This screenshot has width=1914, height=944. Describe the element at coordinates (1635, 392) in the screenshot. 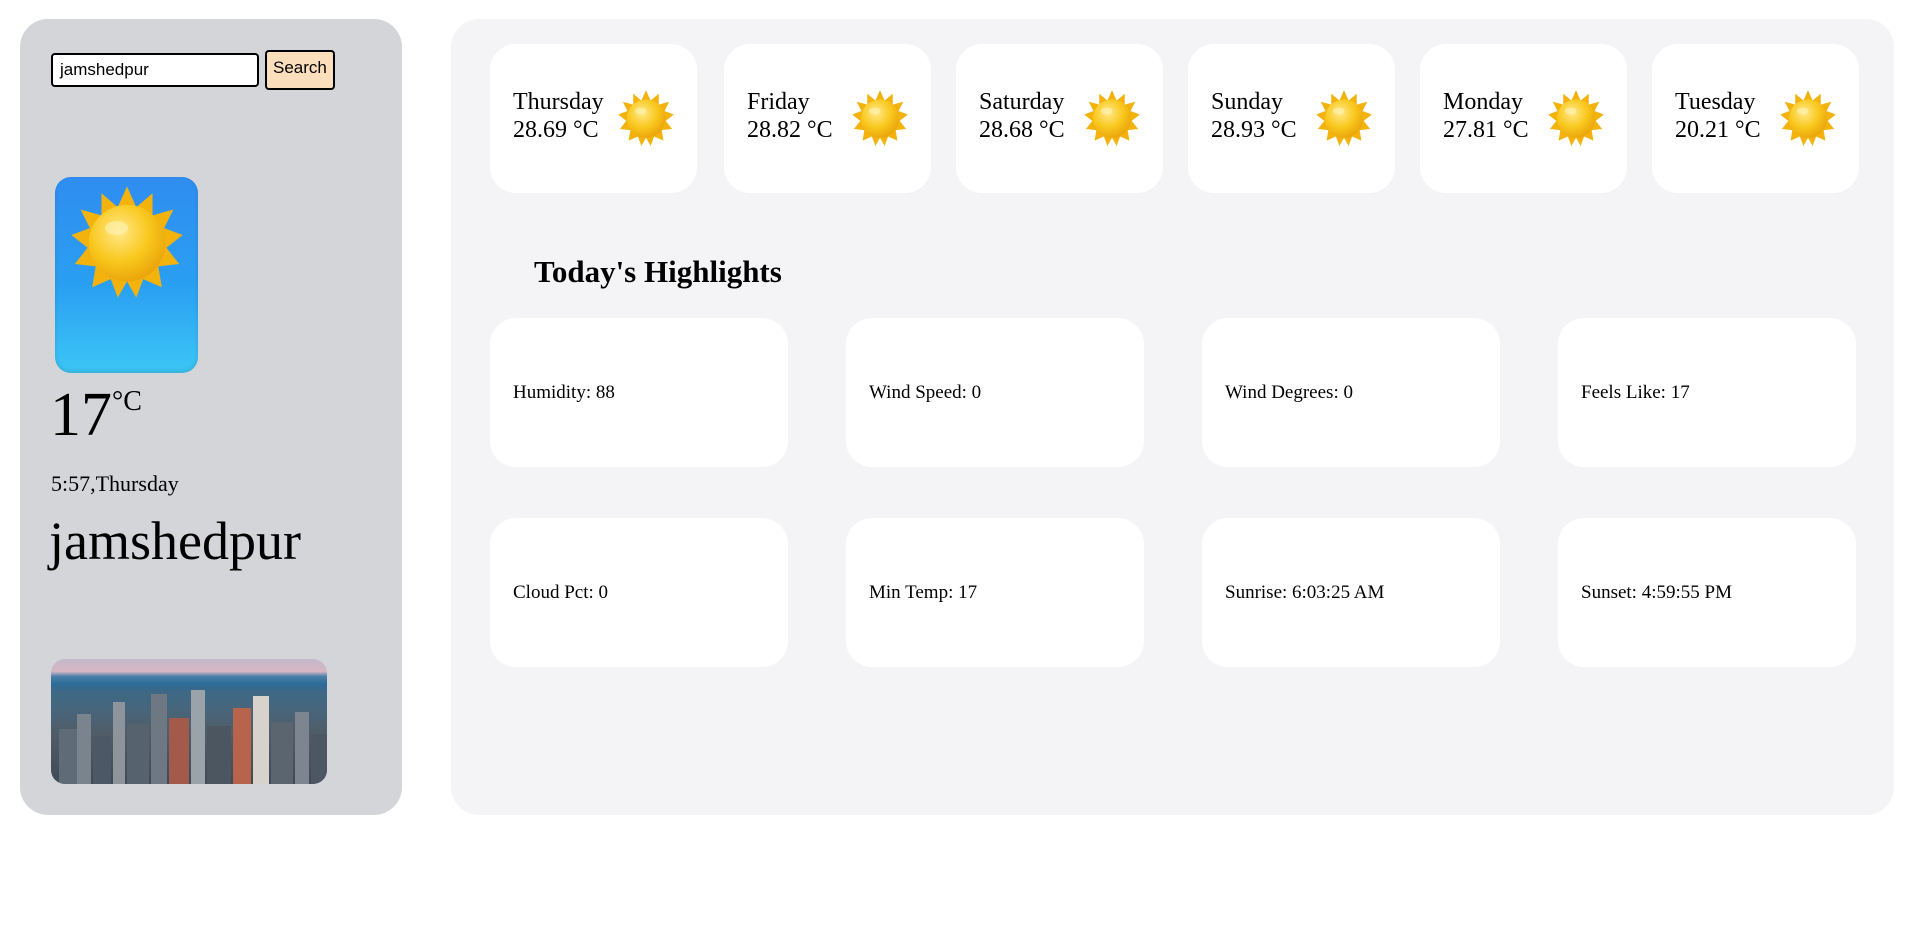

I see `highlight-text: Feels Like: 17` at that location.